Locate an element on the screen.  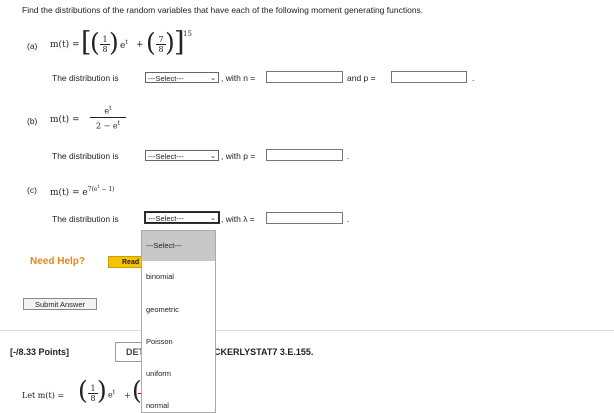
points-label: [-/8.33 Points] is located at coordinates (40, 352).